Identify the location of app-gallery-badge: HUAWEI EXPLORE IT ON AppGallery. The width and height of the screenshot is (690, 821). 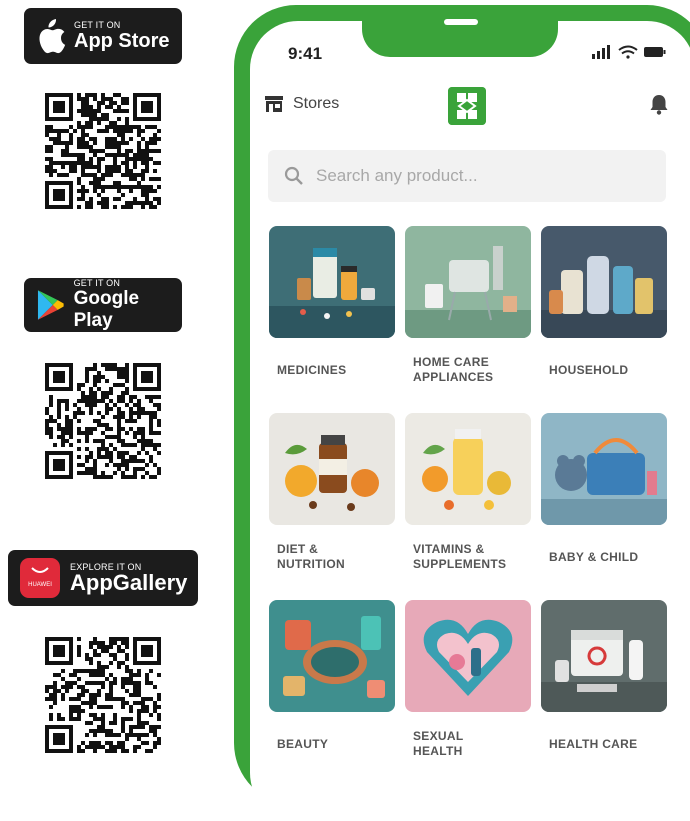
(103, 578).